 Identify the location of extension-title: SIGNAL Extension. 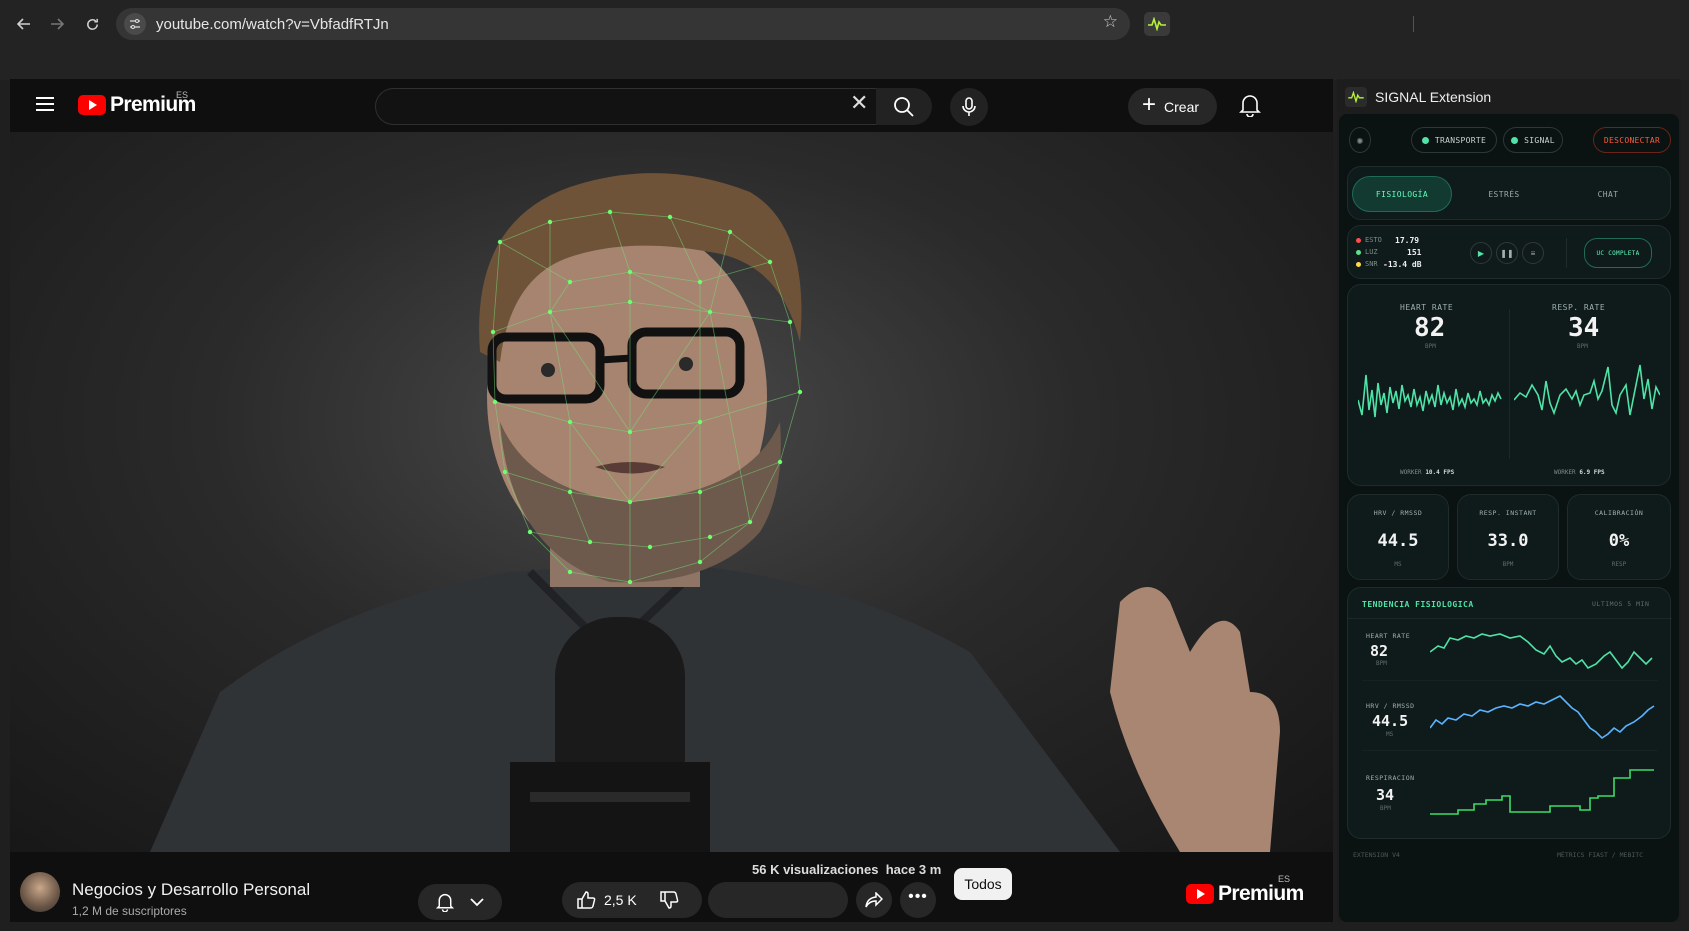
(1433, 97).